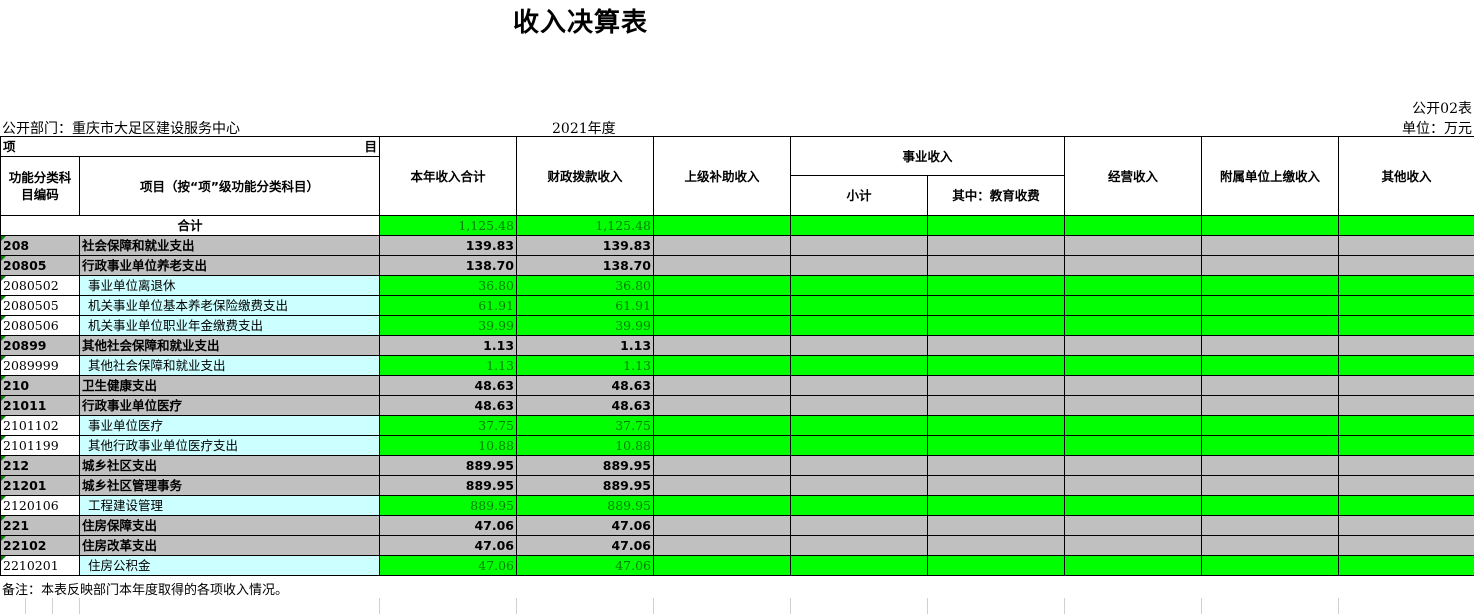 Image resolution: width=1474 pixels, height=614 pixels. Describe the element at coordinates (229, 565) in the screenshot. I see `row-name: 住房公积金` at that location.